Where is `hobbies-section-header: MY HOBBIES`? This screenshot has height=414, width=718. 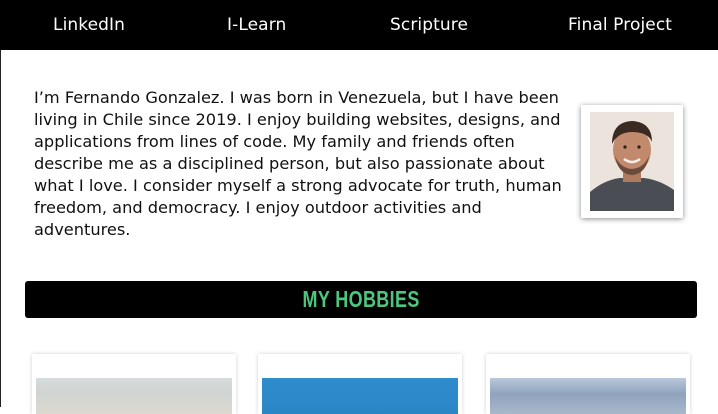
hobbies-section-header: MY HOBBIES is located at coordinates (361, 299).